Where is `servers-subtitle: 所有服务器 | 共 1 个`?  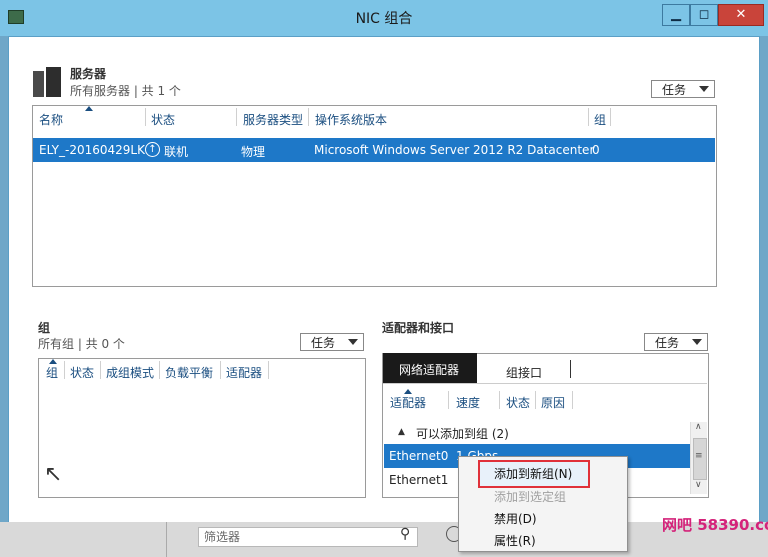
servers-subtitle: 所有服务器 | 共 1 个 is located at coordinates (125, 91).